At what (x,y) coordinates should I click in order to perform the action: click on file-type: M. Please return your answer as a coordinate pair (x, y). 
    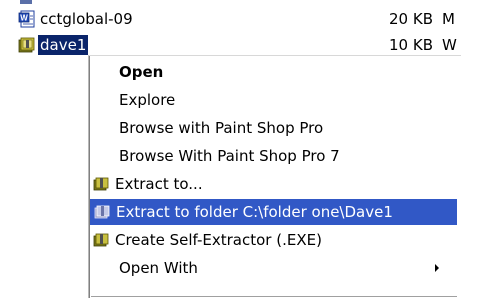
    Looking at the image, I should click on (448, 19).